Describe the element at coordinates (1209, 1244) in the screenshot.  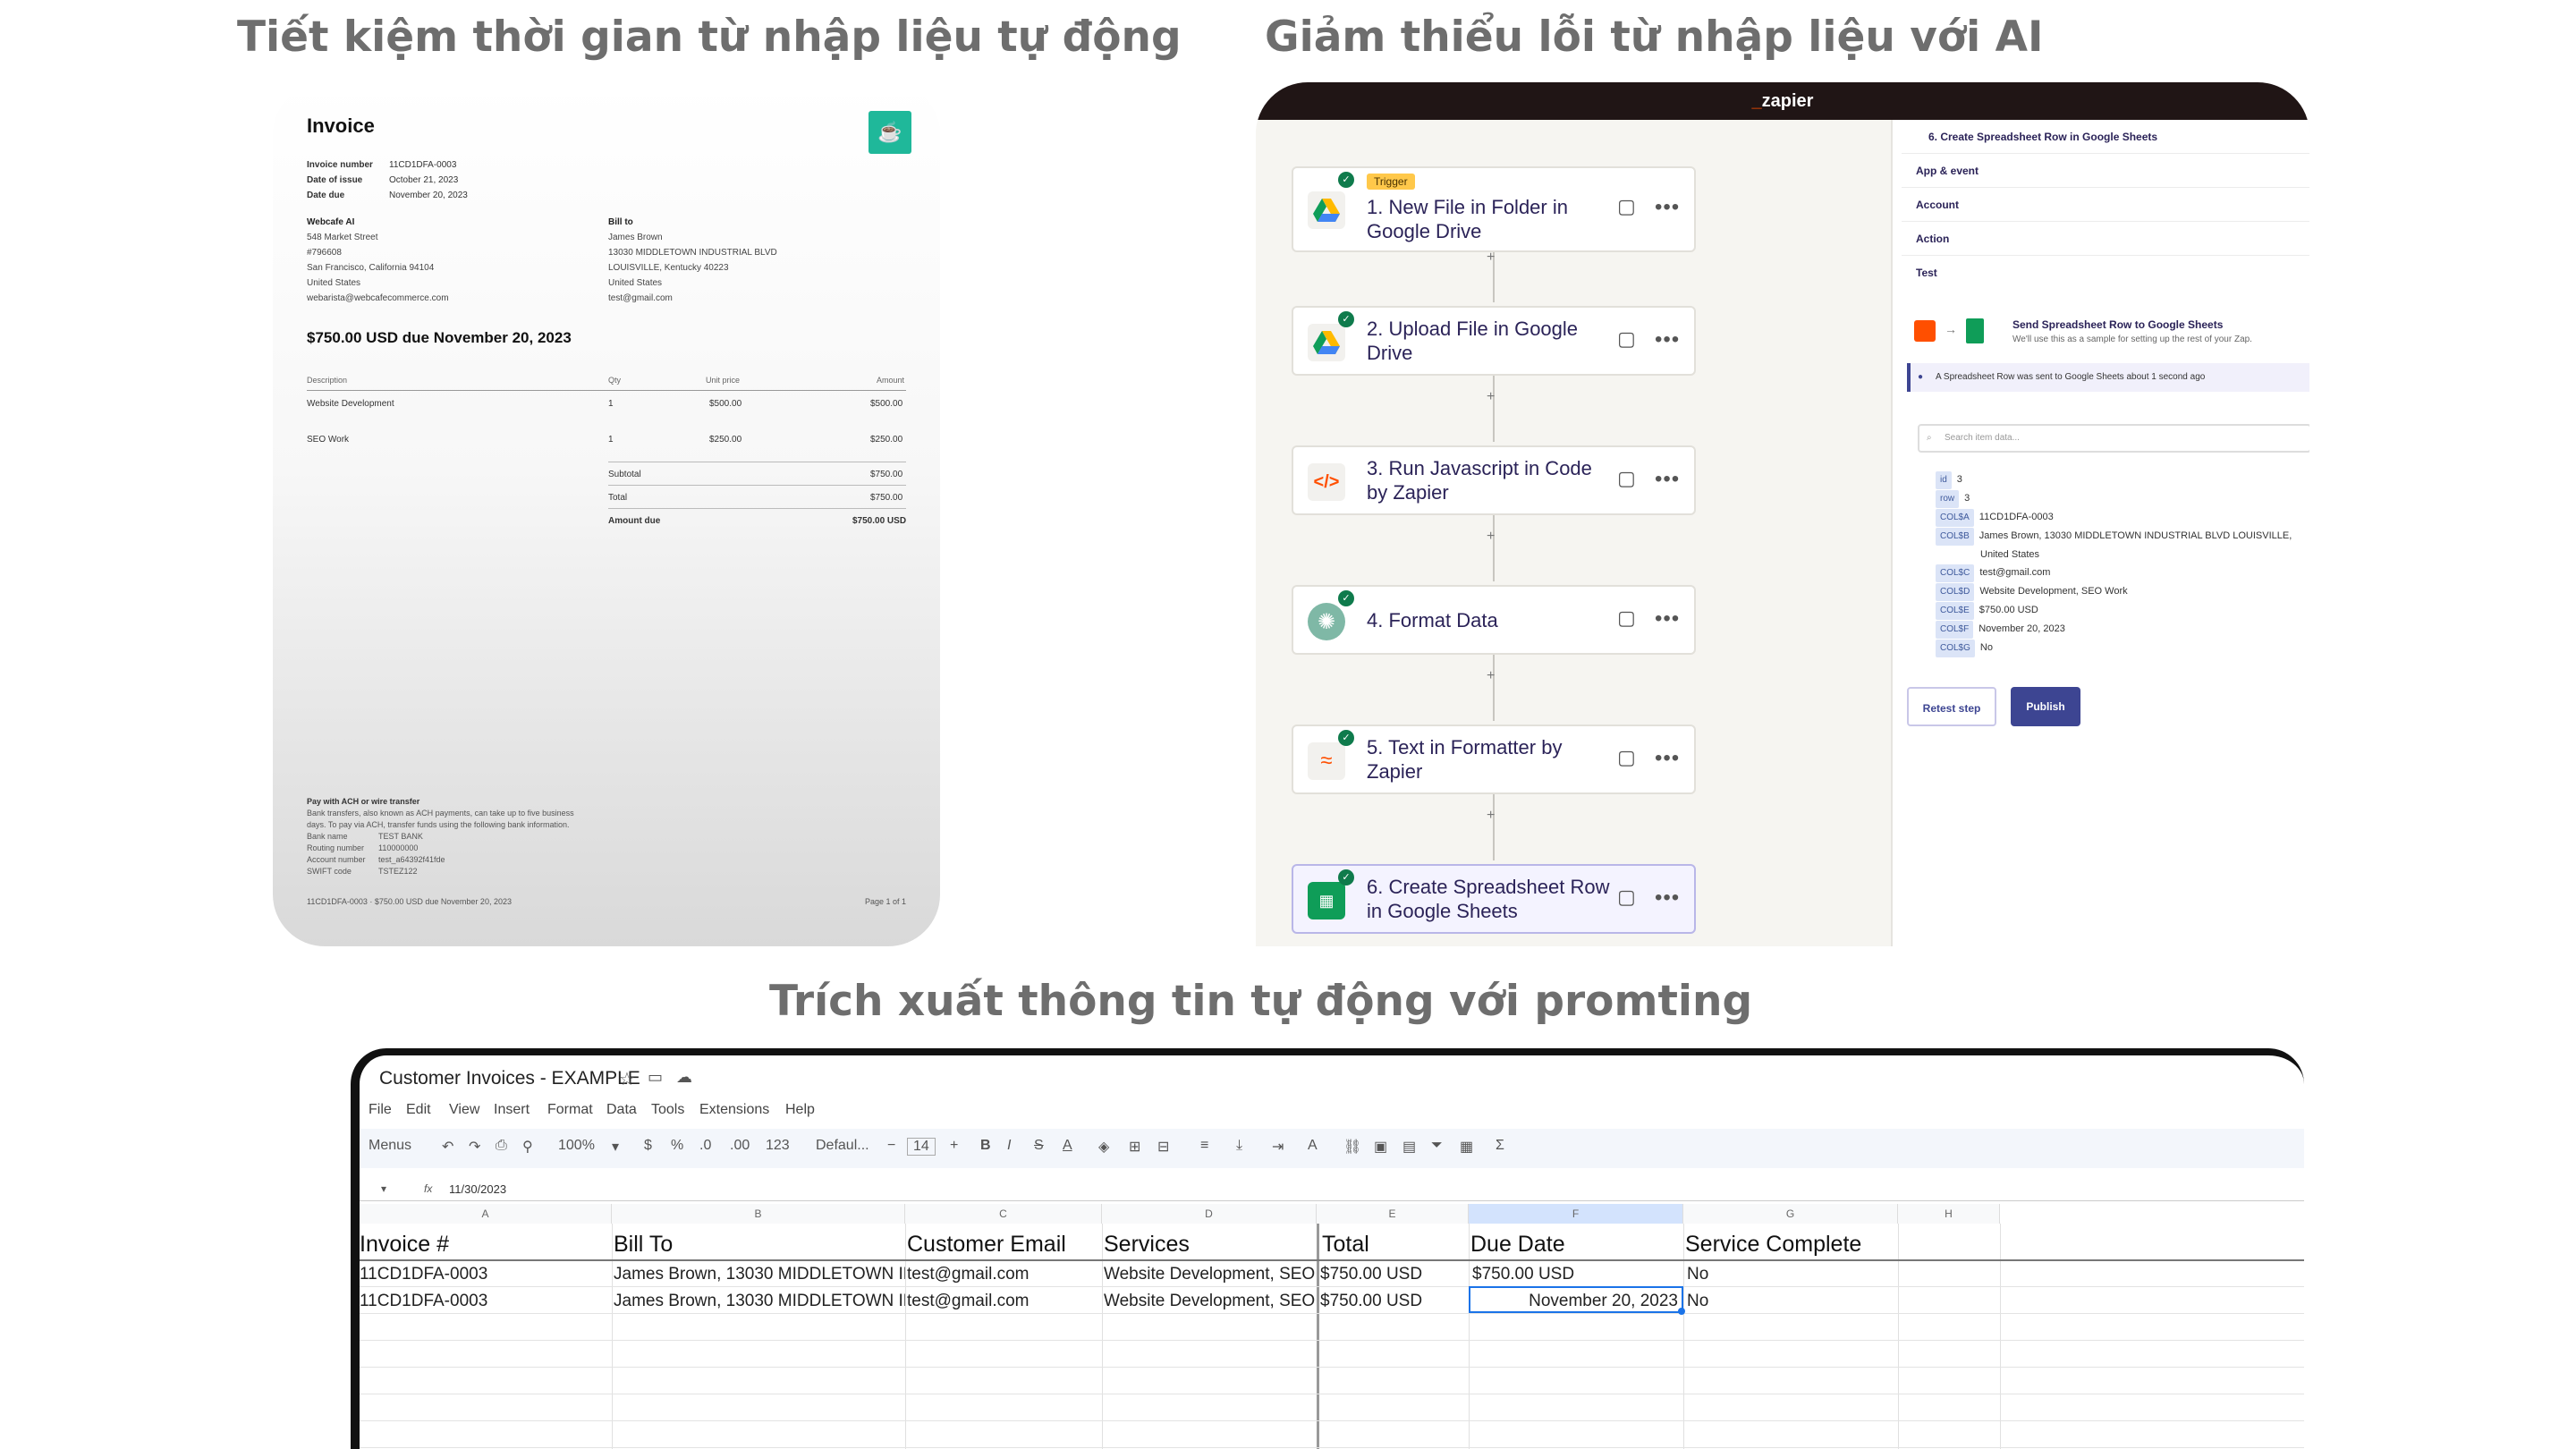
I see `header-services: Services` at that location.